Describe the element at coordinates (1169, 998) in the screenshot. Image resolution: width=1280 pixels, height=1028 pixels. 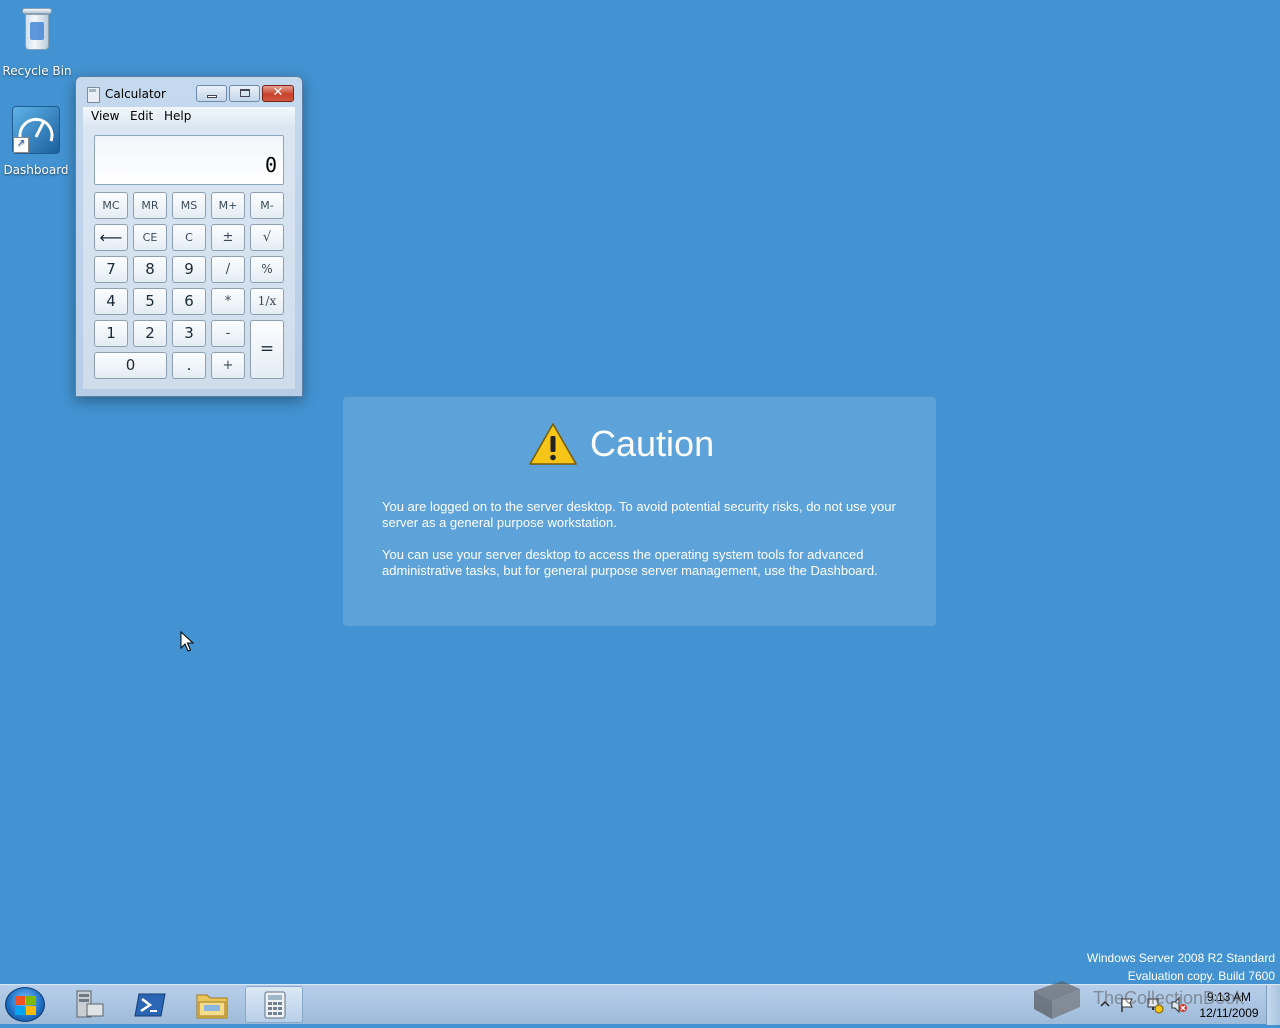
I see `book-logo-text: TheCollectionBook` at that location.